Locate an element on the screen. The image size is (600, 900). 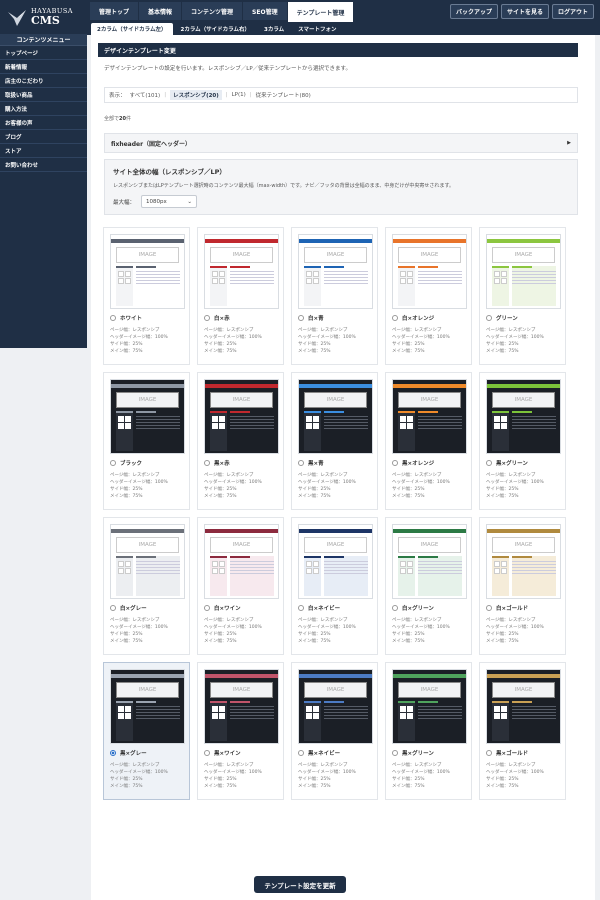
template-radio-row: 黒×青 is located at coordinates (311, 463).